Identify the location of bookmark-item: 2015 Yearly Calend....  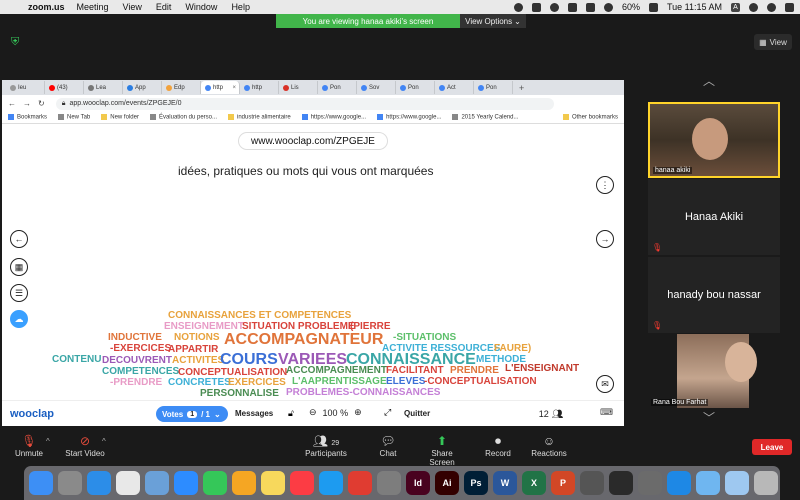
(485, 117).